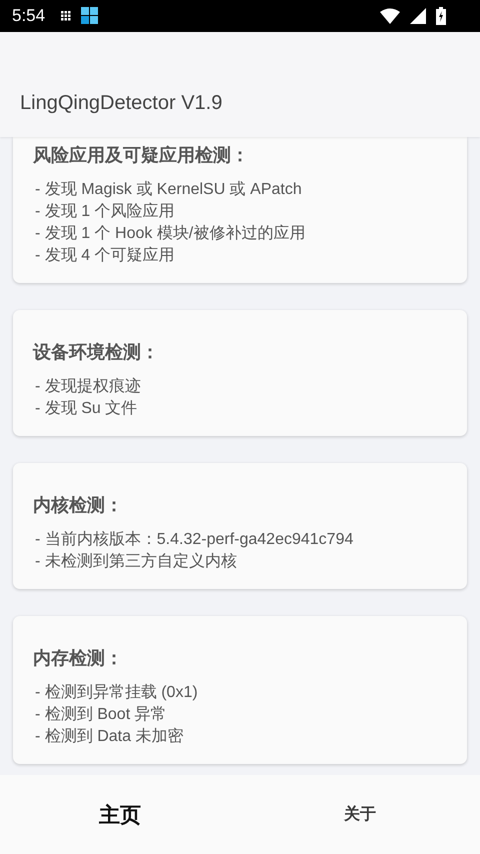 The image size is (480, 854). What do you see at coordinates (105, 256) in the screenshot?
I see `result-line: - 发现 4 个可疑应用` at bounding box center [105, 256].